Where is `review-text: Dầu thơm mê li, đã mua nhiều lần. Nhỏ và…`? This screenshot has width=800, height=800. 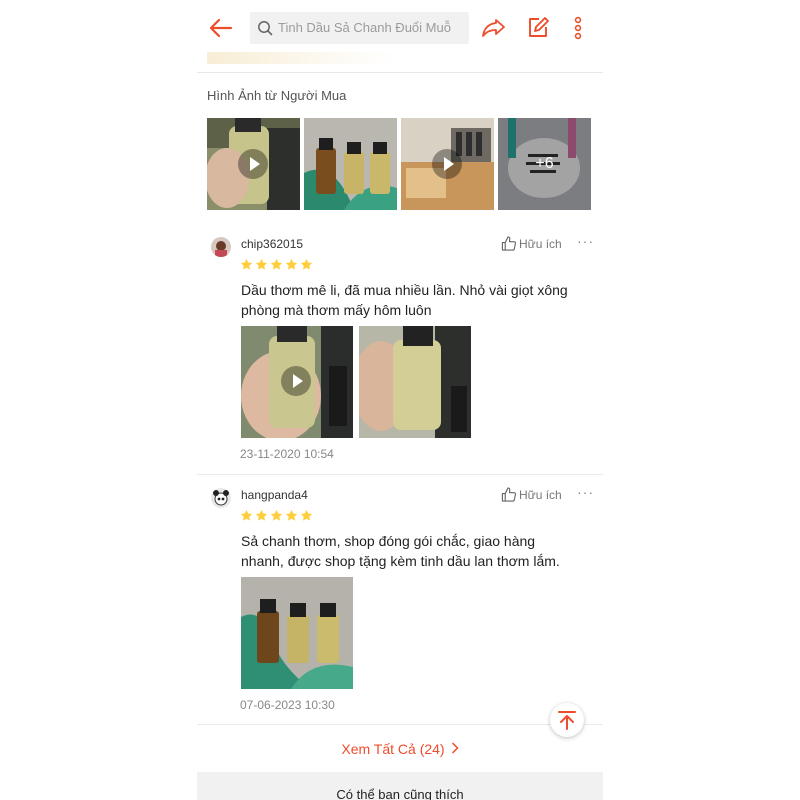 review-text: Dầu thơm mê li, đã mua nhiều lần. Nhỏ và… is located at coordinates (404, 300).